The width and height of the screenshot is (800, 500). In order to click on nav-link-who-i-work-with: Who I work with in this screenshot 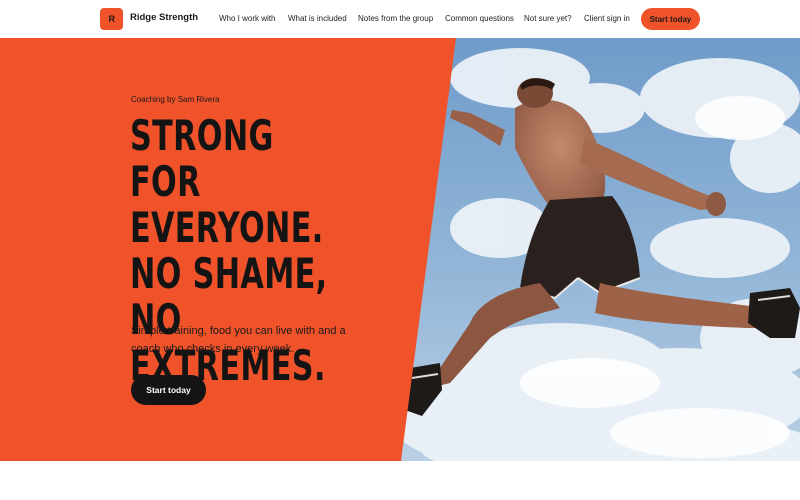, I will do `click(247, 18)`.